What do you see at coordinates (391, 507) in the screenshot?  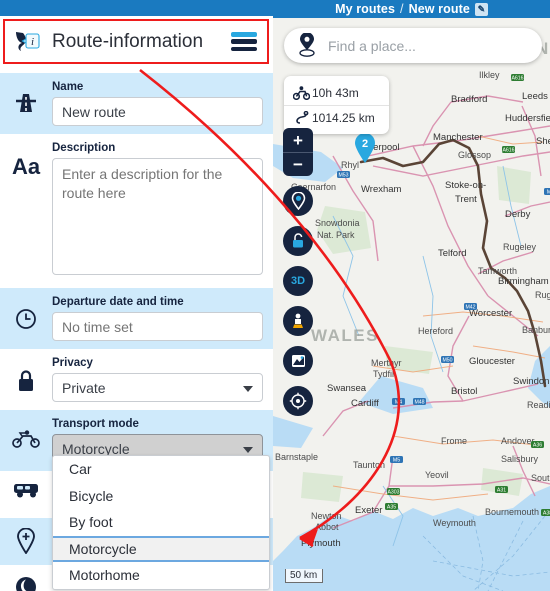 I see `road-shield-label: A35` at bounding box center [391, 507].